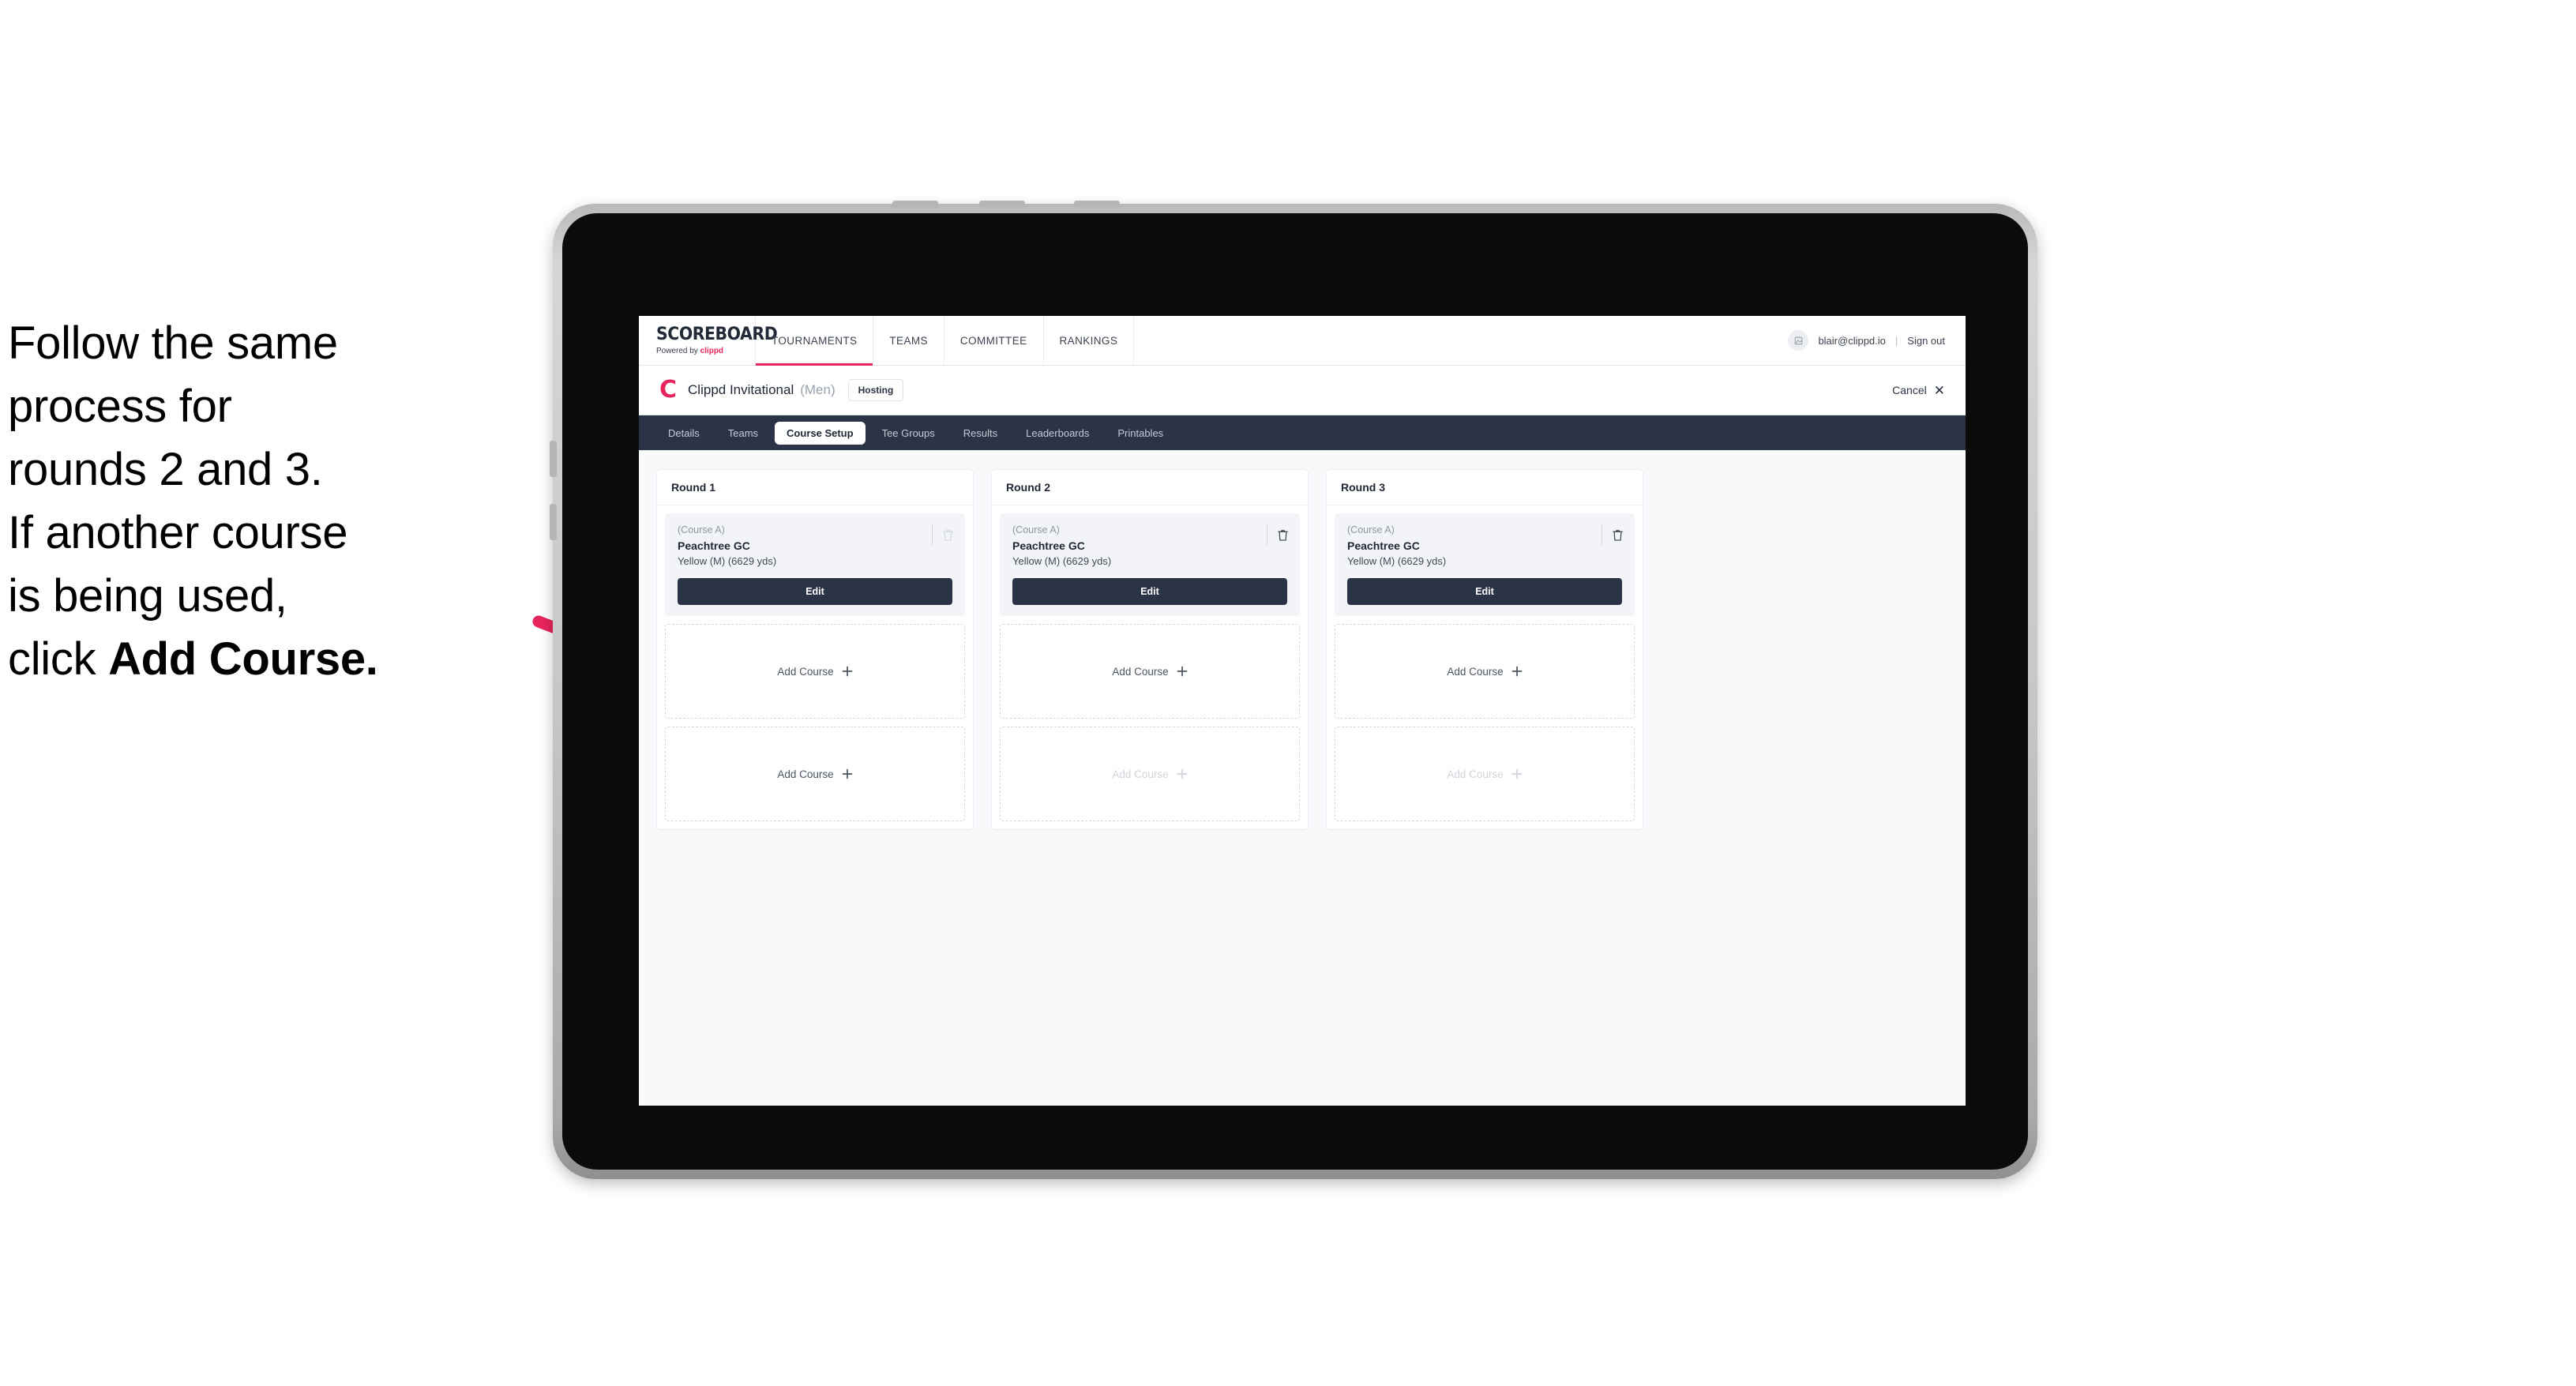 Image resolution: width=2576 pixels, height=1386 pixels. What do you see at coordinates (875, 390) in the screenshot?
I see `hosting-badge: Hosting` at bounding box center [875, 390].